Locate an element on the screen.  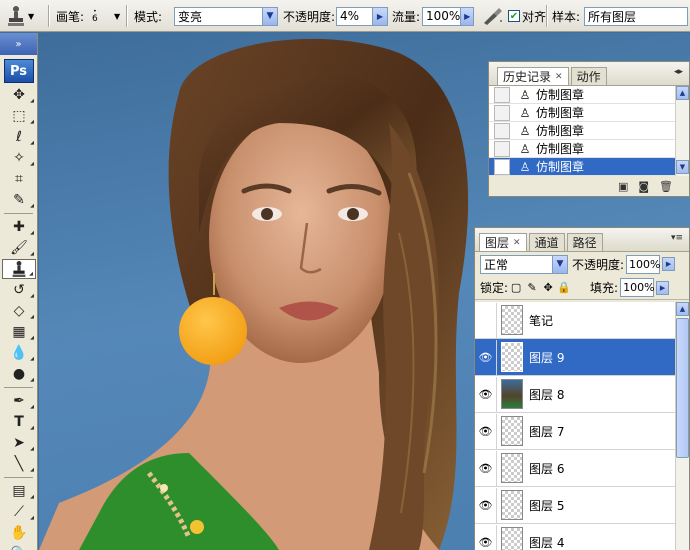
lock-transparent-icon: ▢ is located at coordinates (516, 287).